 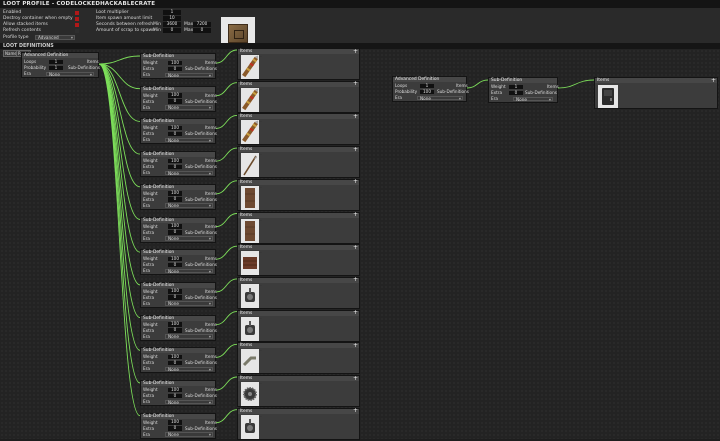 What do you see at coordinates (55, 37) in the screenshot?
I see `profile-type-select: Advanced` at bounding box center [55, 37].